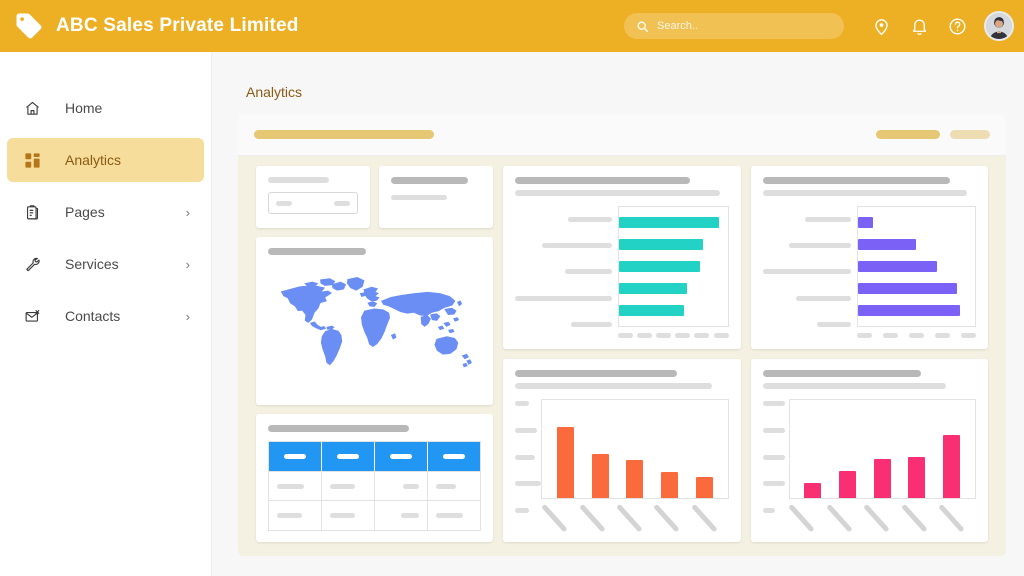 This screenshot has width=1024, height=576. Describe the element at coordinates (528, 465) in the screenshot. I see `chart-y-axis-ticks` at that location.